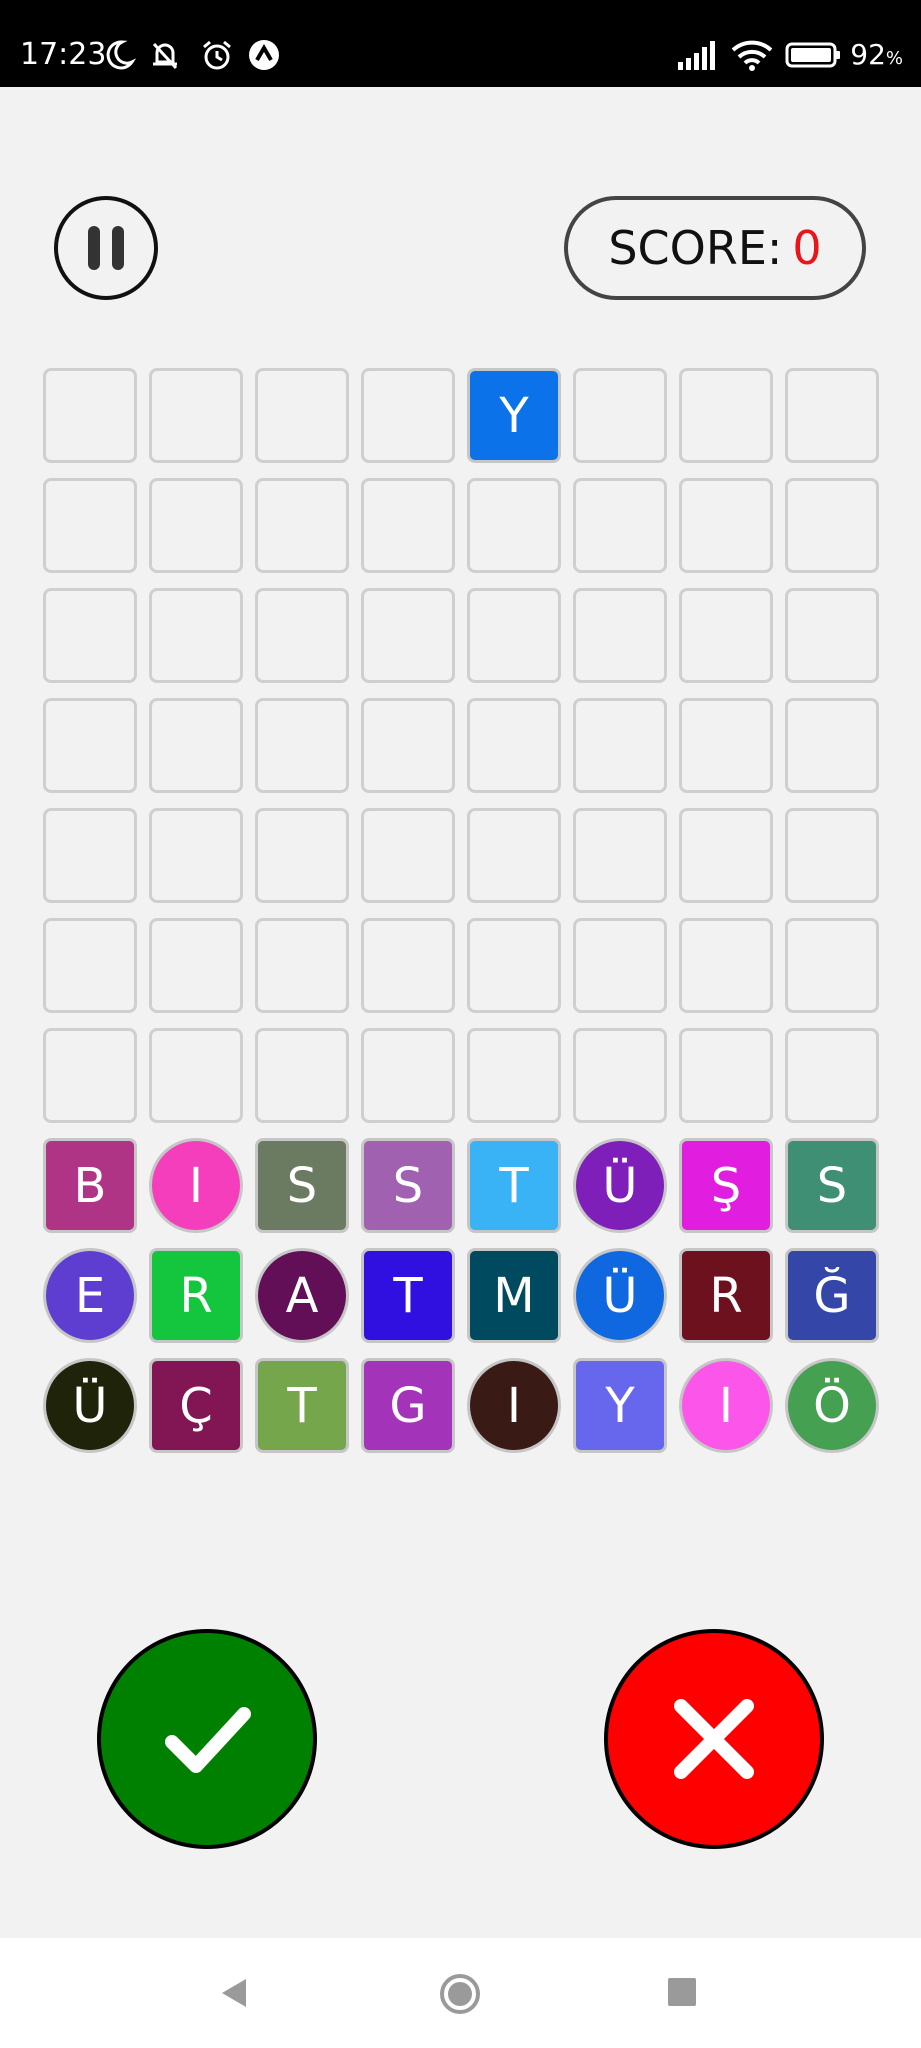 Image resolution: width=921 pixels, height=2048 pixels. I want to click on cancel-button, so click(714, 1739).